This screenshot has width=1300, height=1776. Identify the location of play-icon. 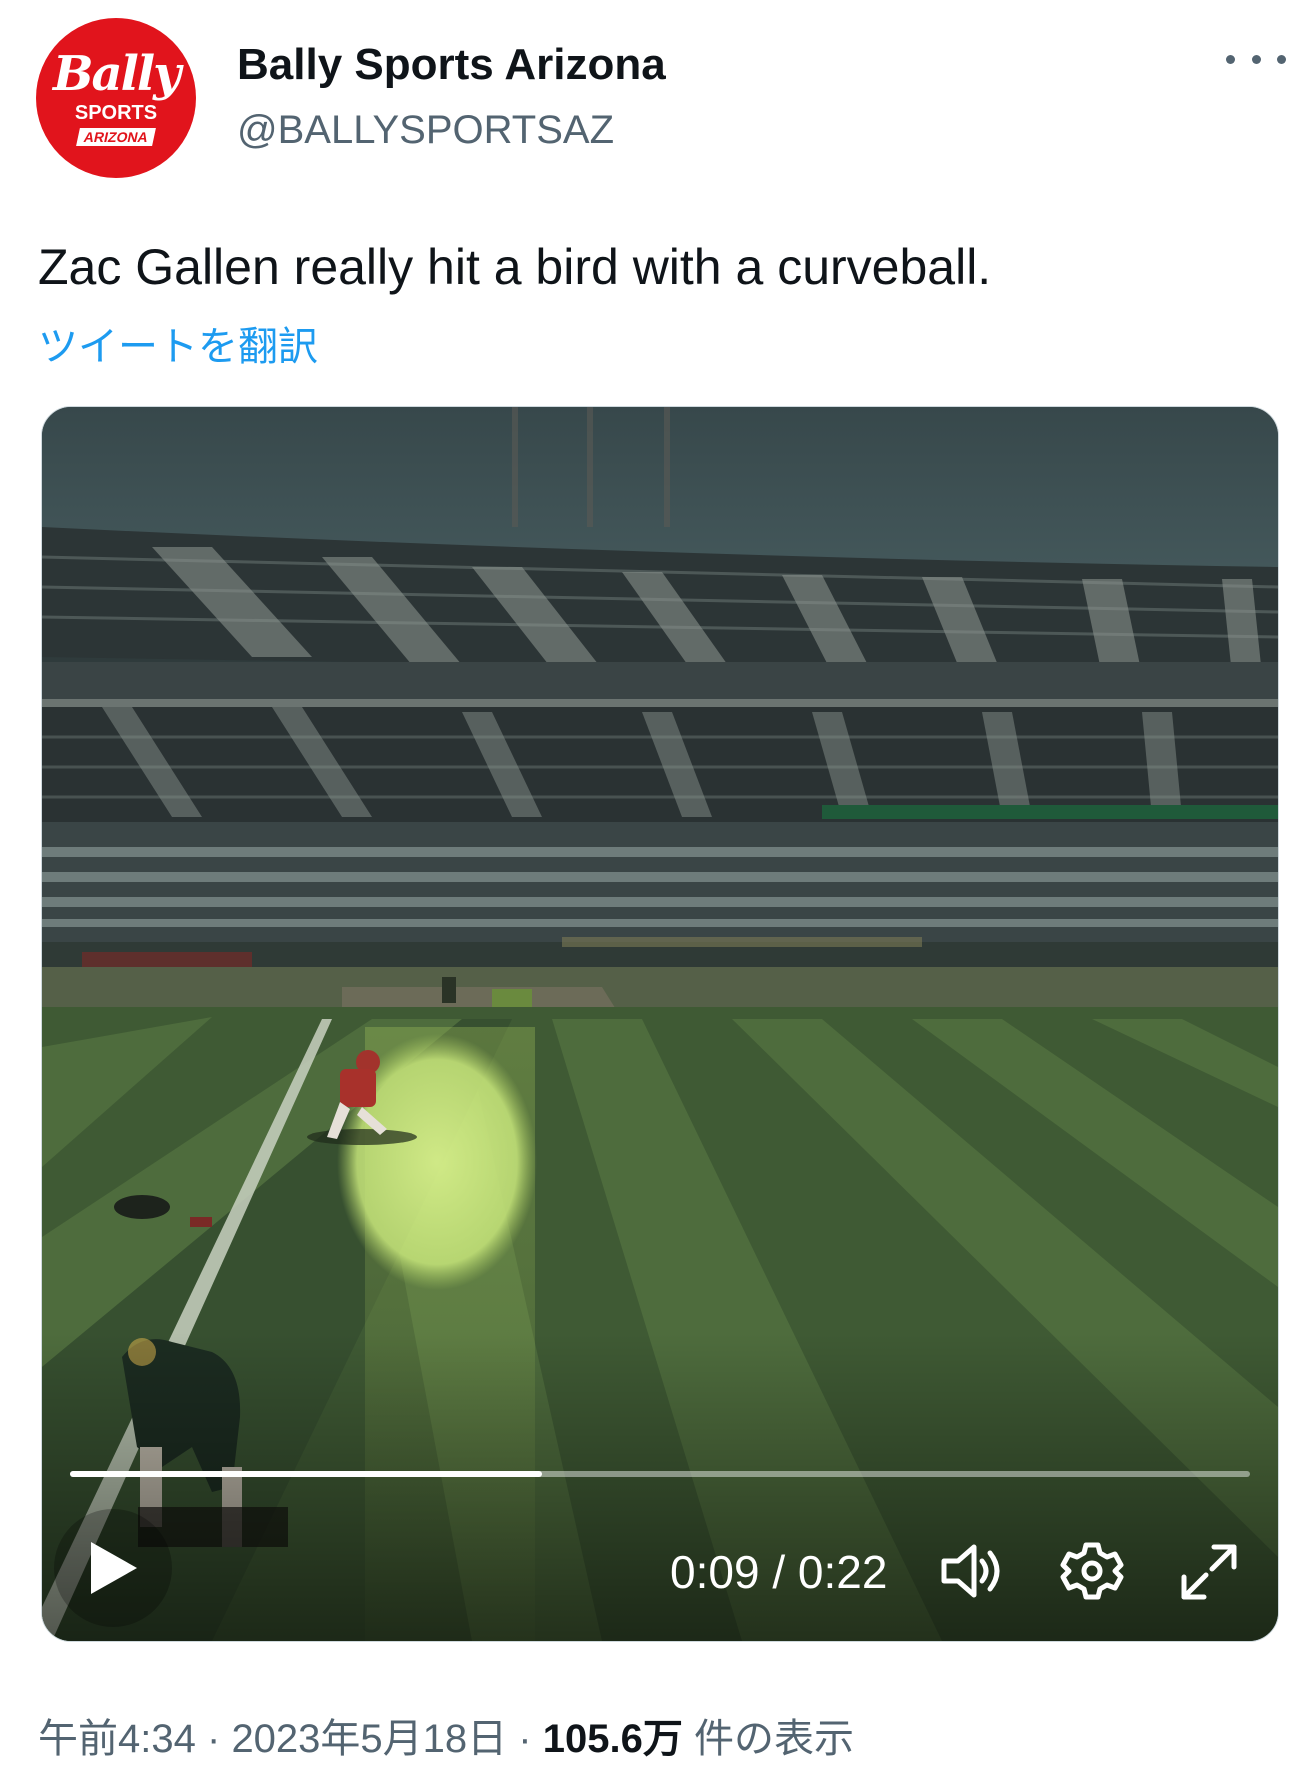
(114, 1568).